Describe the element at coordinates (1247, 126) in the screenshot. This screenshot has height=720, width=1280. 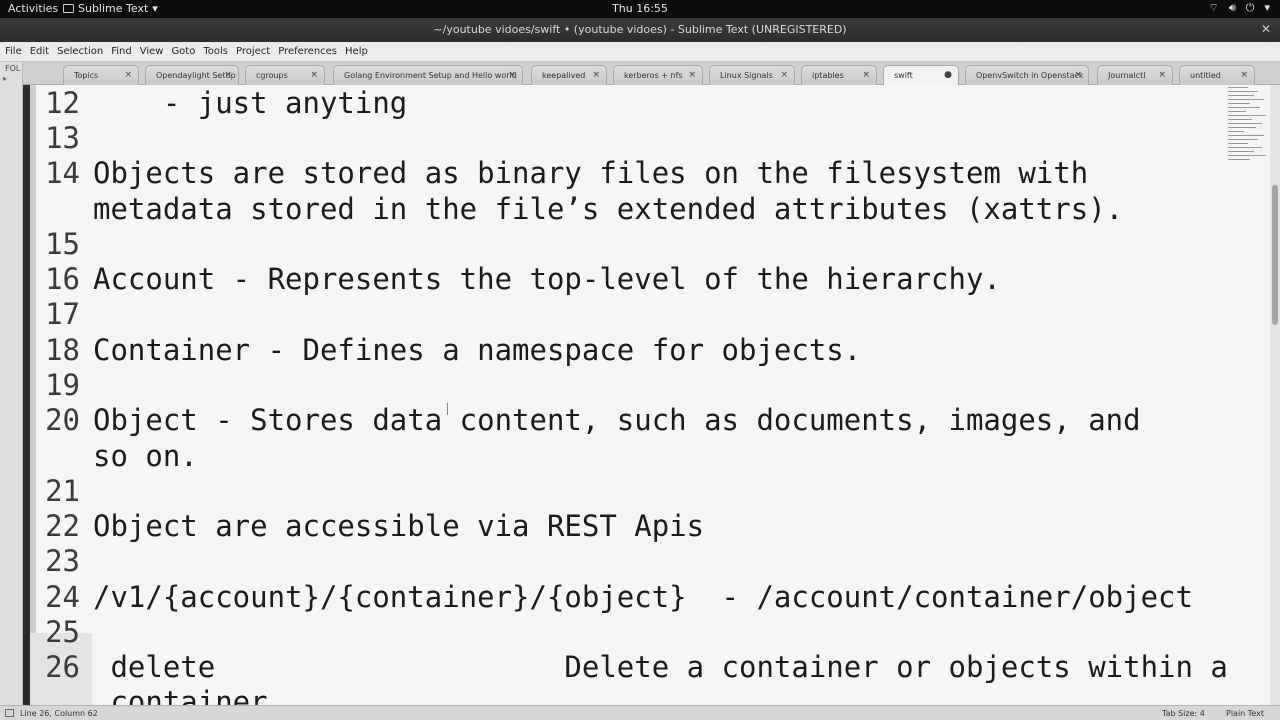
I see `minimap` at that location.